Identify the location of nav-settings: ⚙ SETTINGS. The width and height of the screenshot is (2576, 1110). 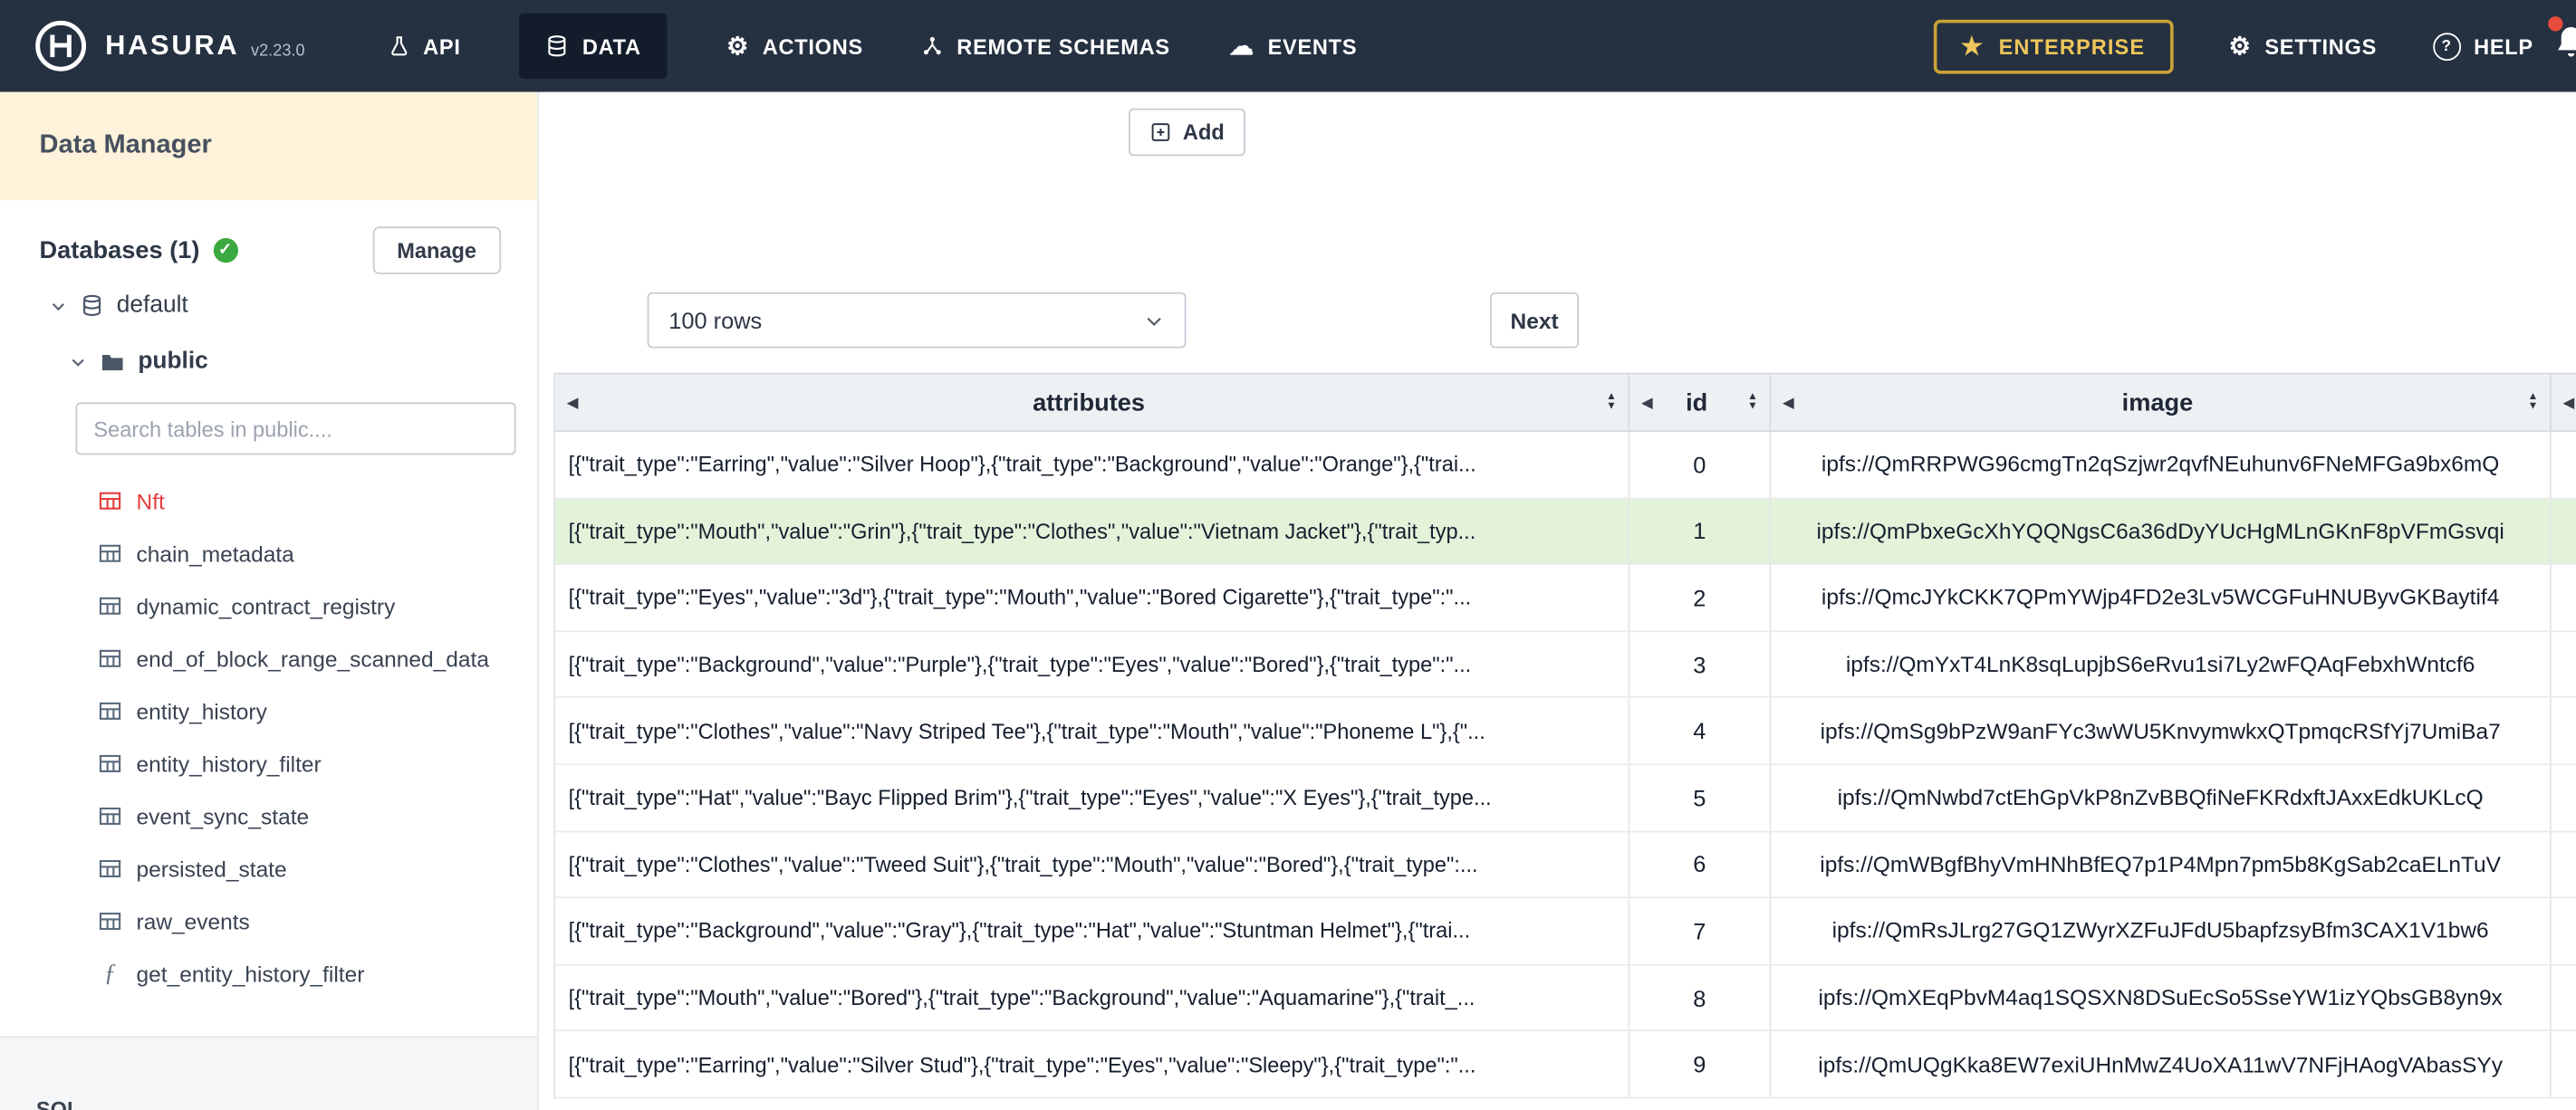
(2303, 45).